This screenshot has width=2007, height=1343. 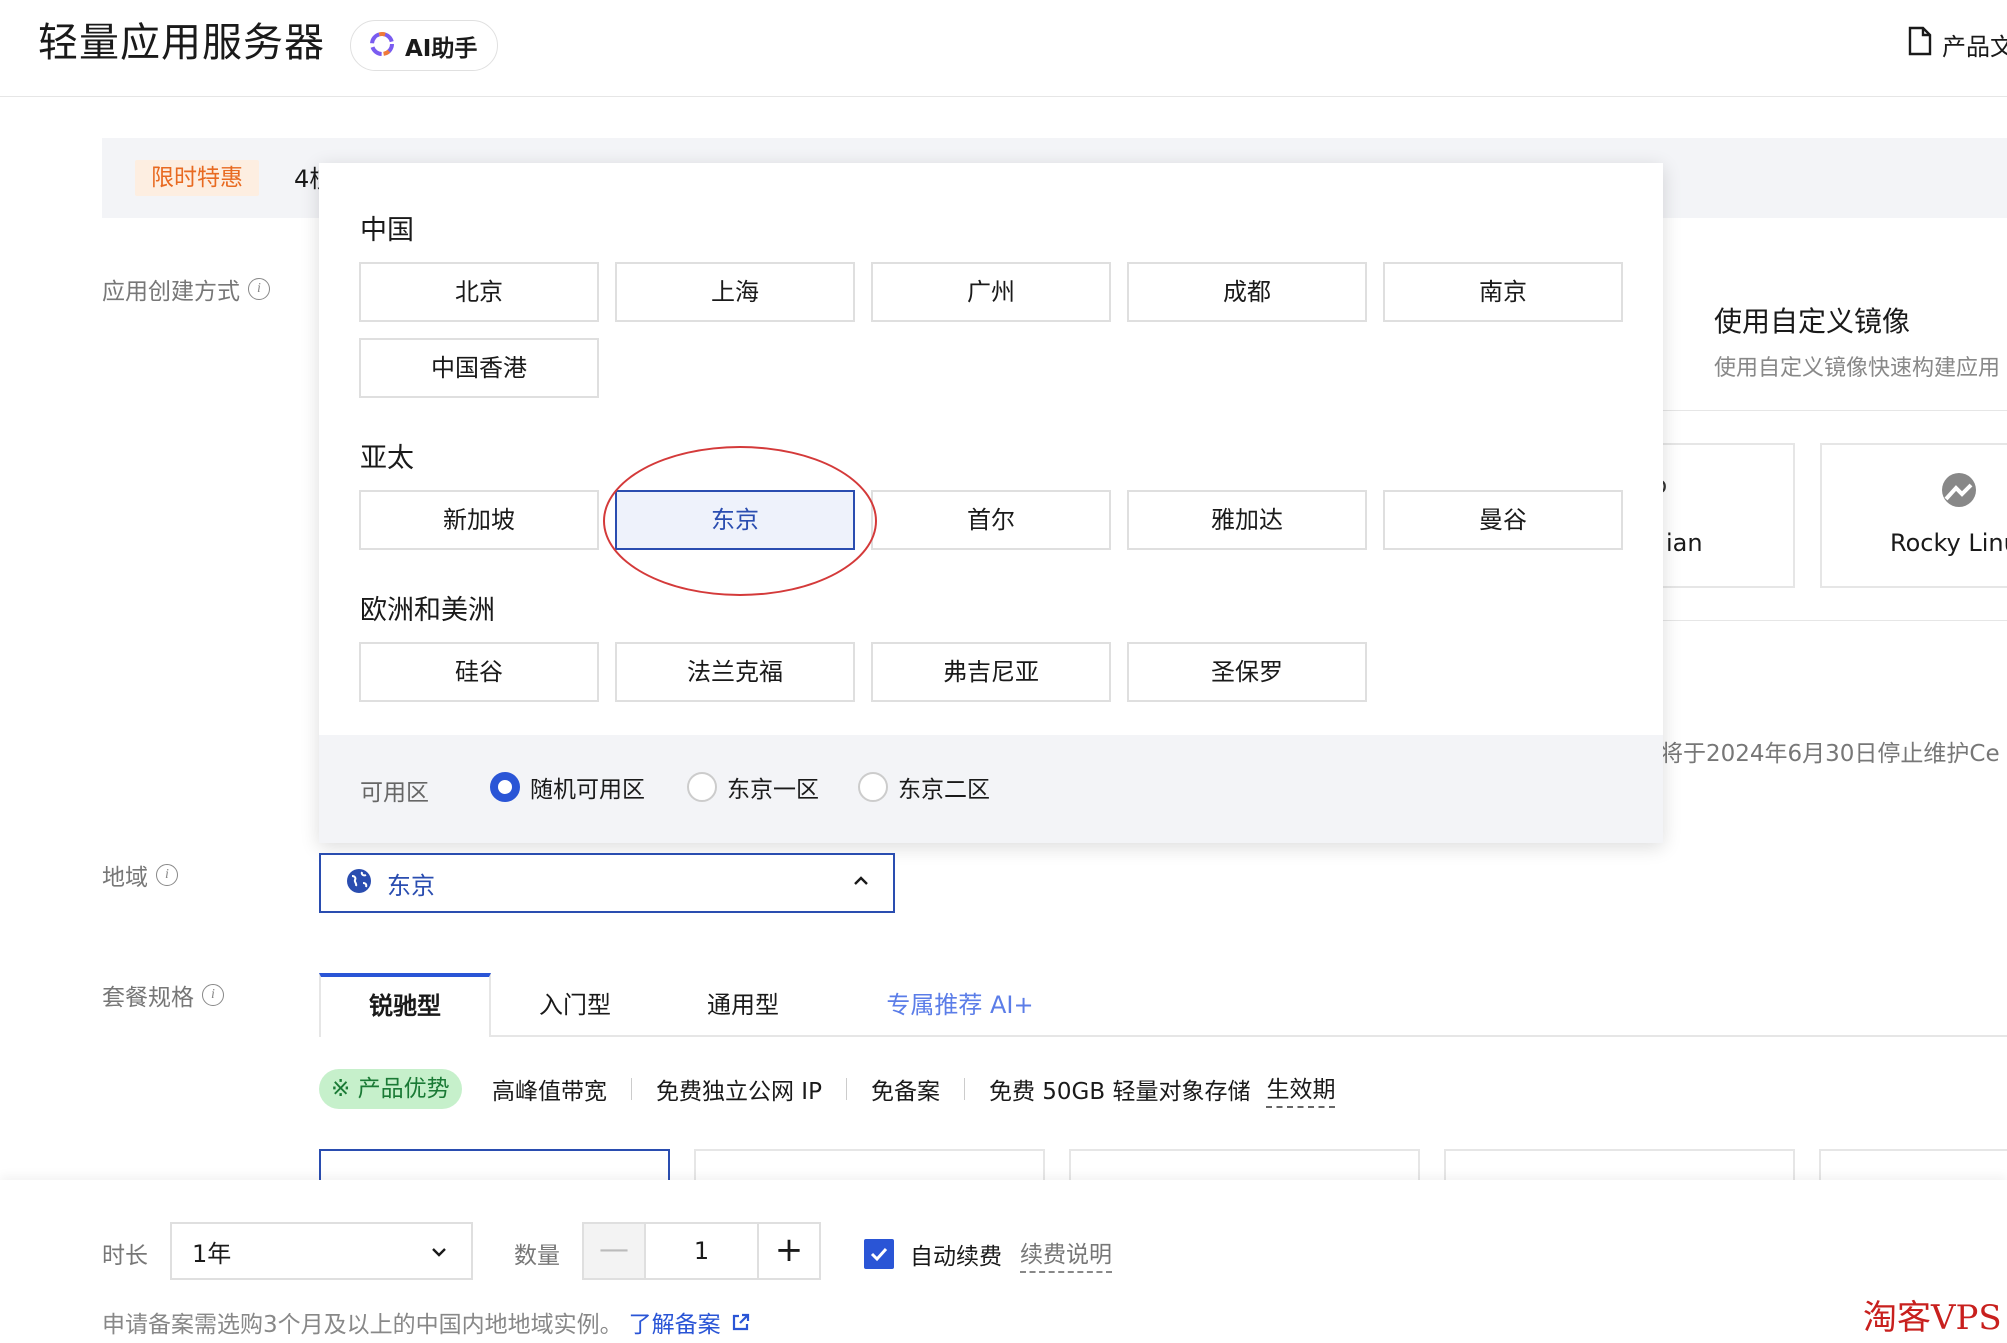 I want to click on globe-icon, so click(x=359, y=883).